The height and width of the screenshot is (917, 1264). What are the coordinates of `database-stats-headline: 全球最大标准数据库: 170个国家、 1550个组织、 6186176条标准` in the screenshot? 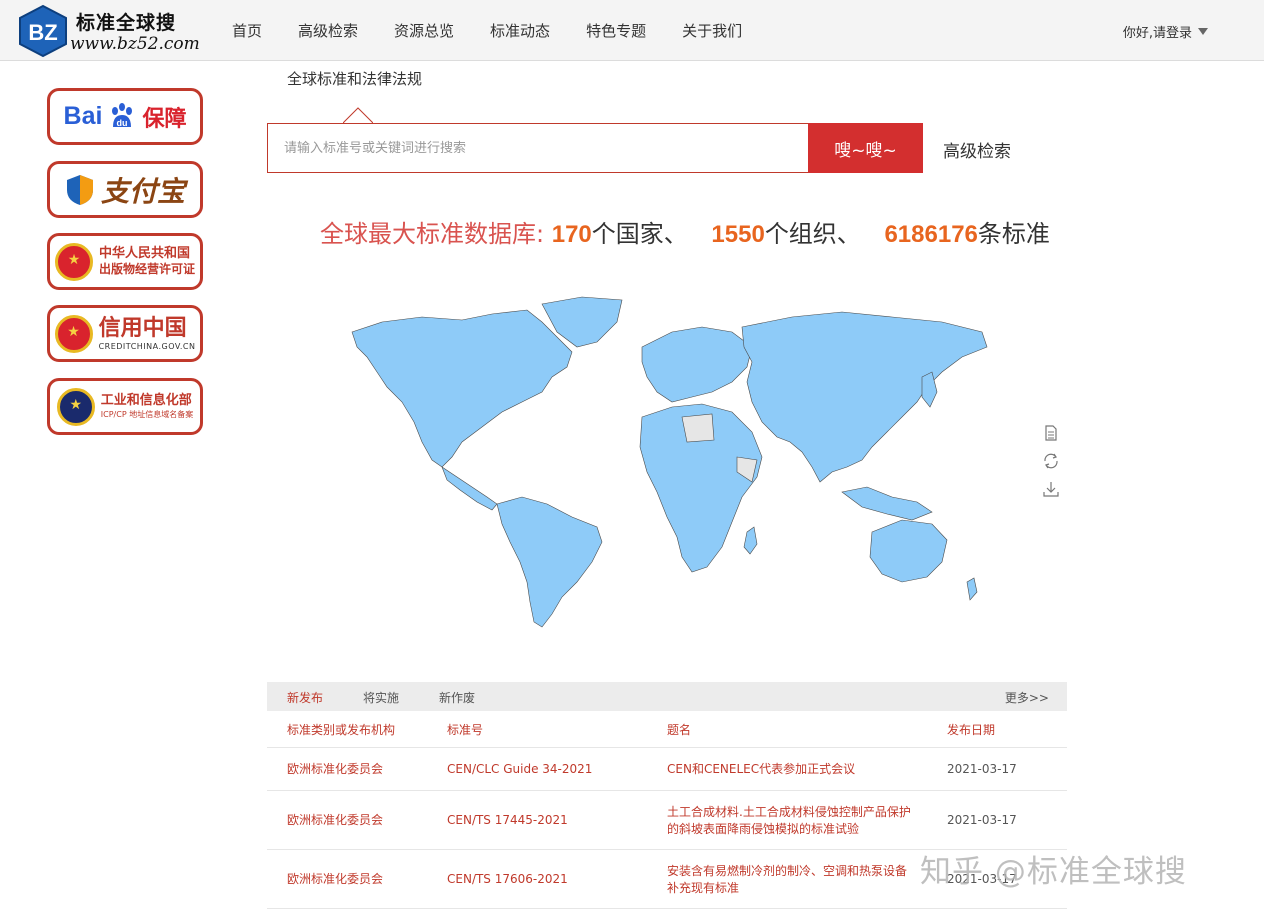 It's located at (685, 231).